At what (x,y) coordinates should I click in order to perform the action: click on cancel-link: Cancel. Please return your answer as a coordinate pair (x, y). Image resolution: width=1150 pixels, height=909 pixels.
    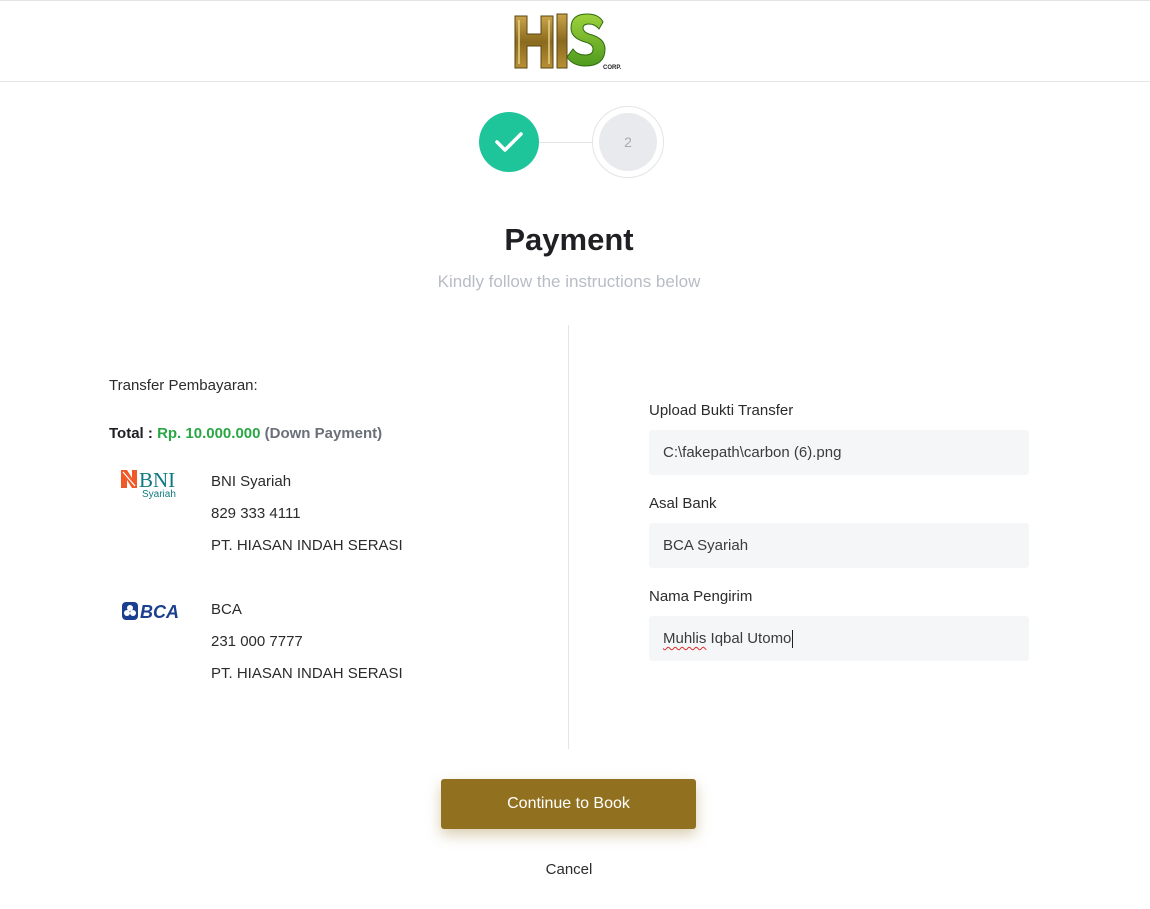
    Looking at the image, I should click on (569, 869).